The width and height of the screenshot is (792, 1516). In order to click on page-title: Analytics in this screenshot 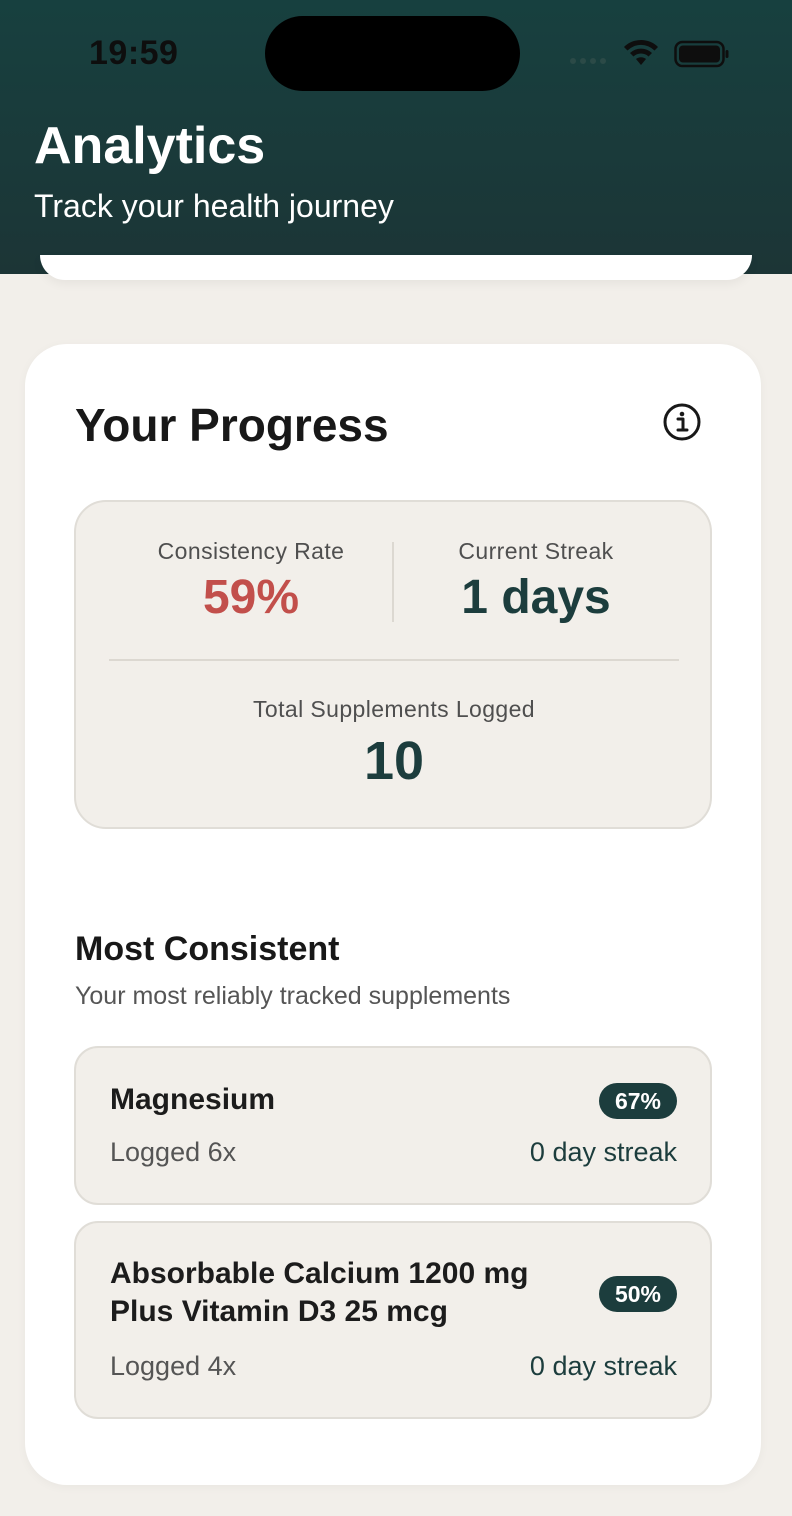, I will do `click(150, 146)`.